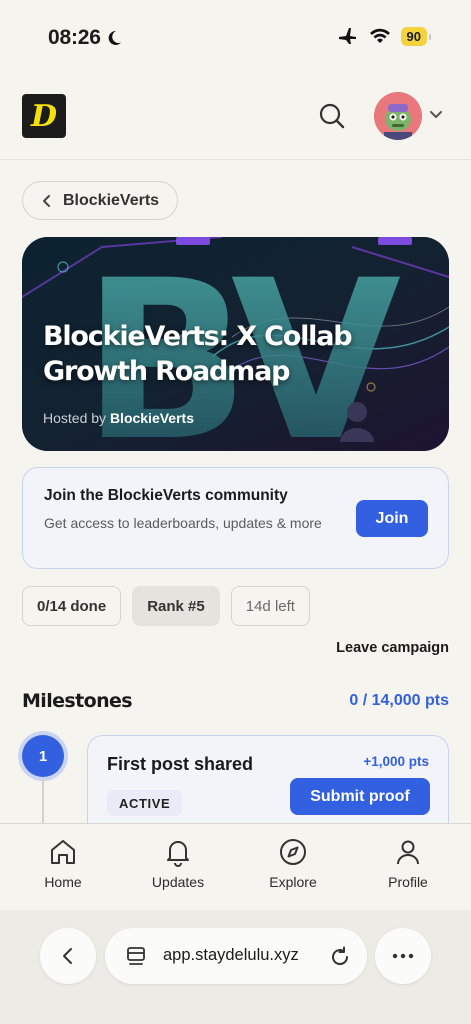 This screenshot has height=1024, width=471. What do you see at coordinates (111, 200) in the screenshot?
I see `back-label: BlockieVerts` at bounding box center [111, 200].